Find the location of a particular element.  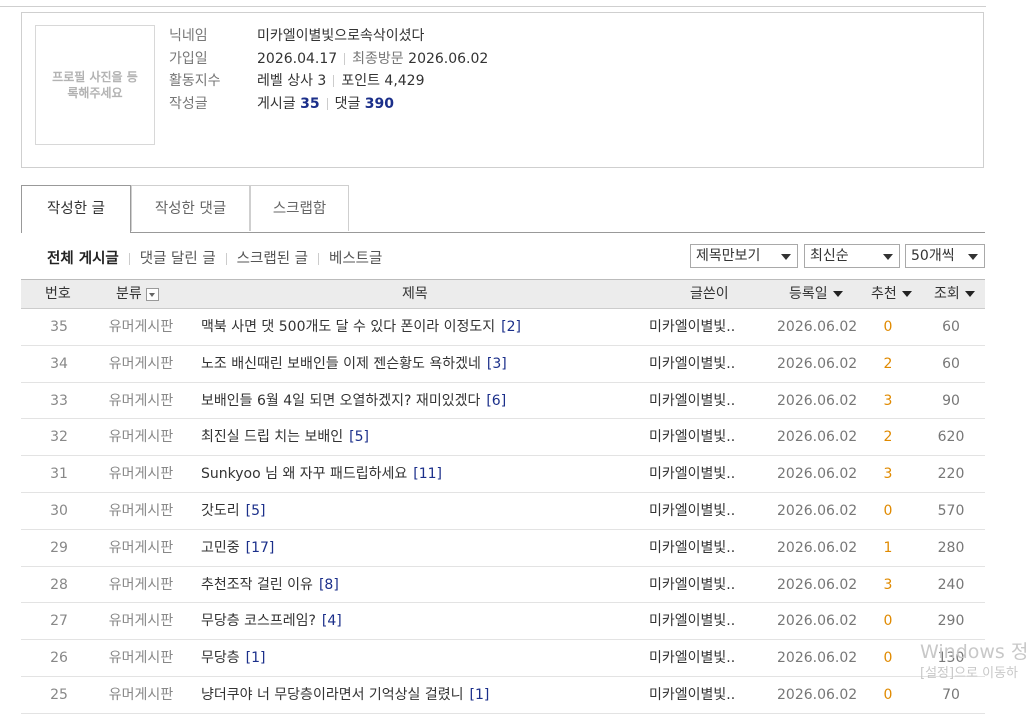

tab-written-comments: 작성한 댓글 is located at coordinates (190, 208).